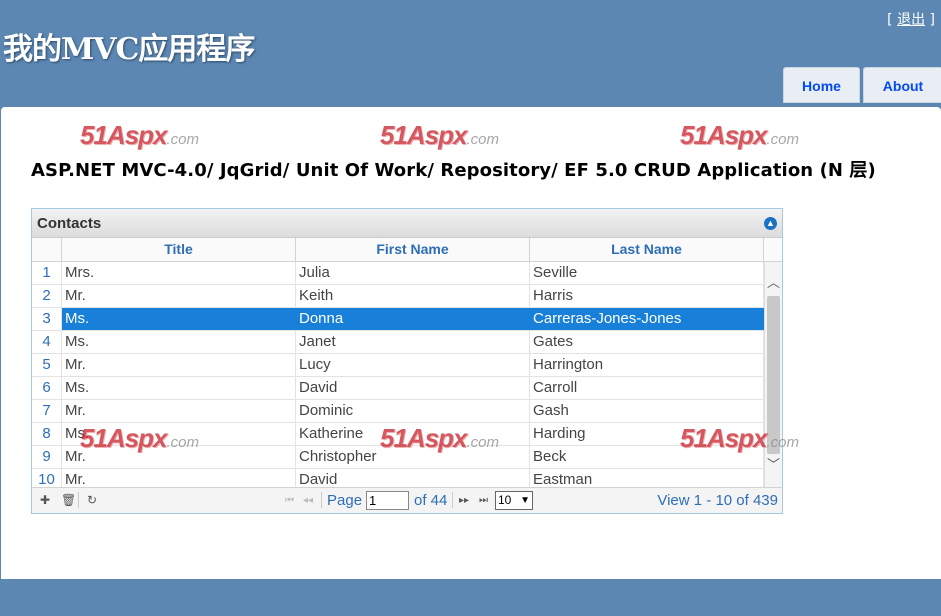 This screenshot has width=941, height=616. What do you see at coordinates (647, 411) in the screenshot?
I see `last-name-cell: Gash` at bounding box center [647, 411].